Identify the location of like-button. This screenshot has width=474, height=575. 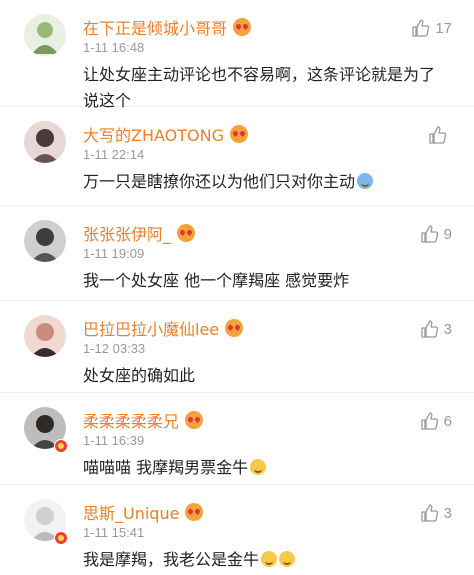
(440, 135).